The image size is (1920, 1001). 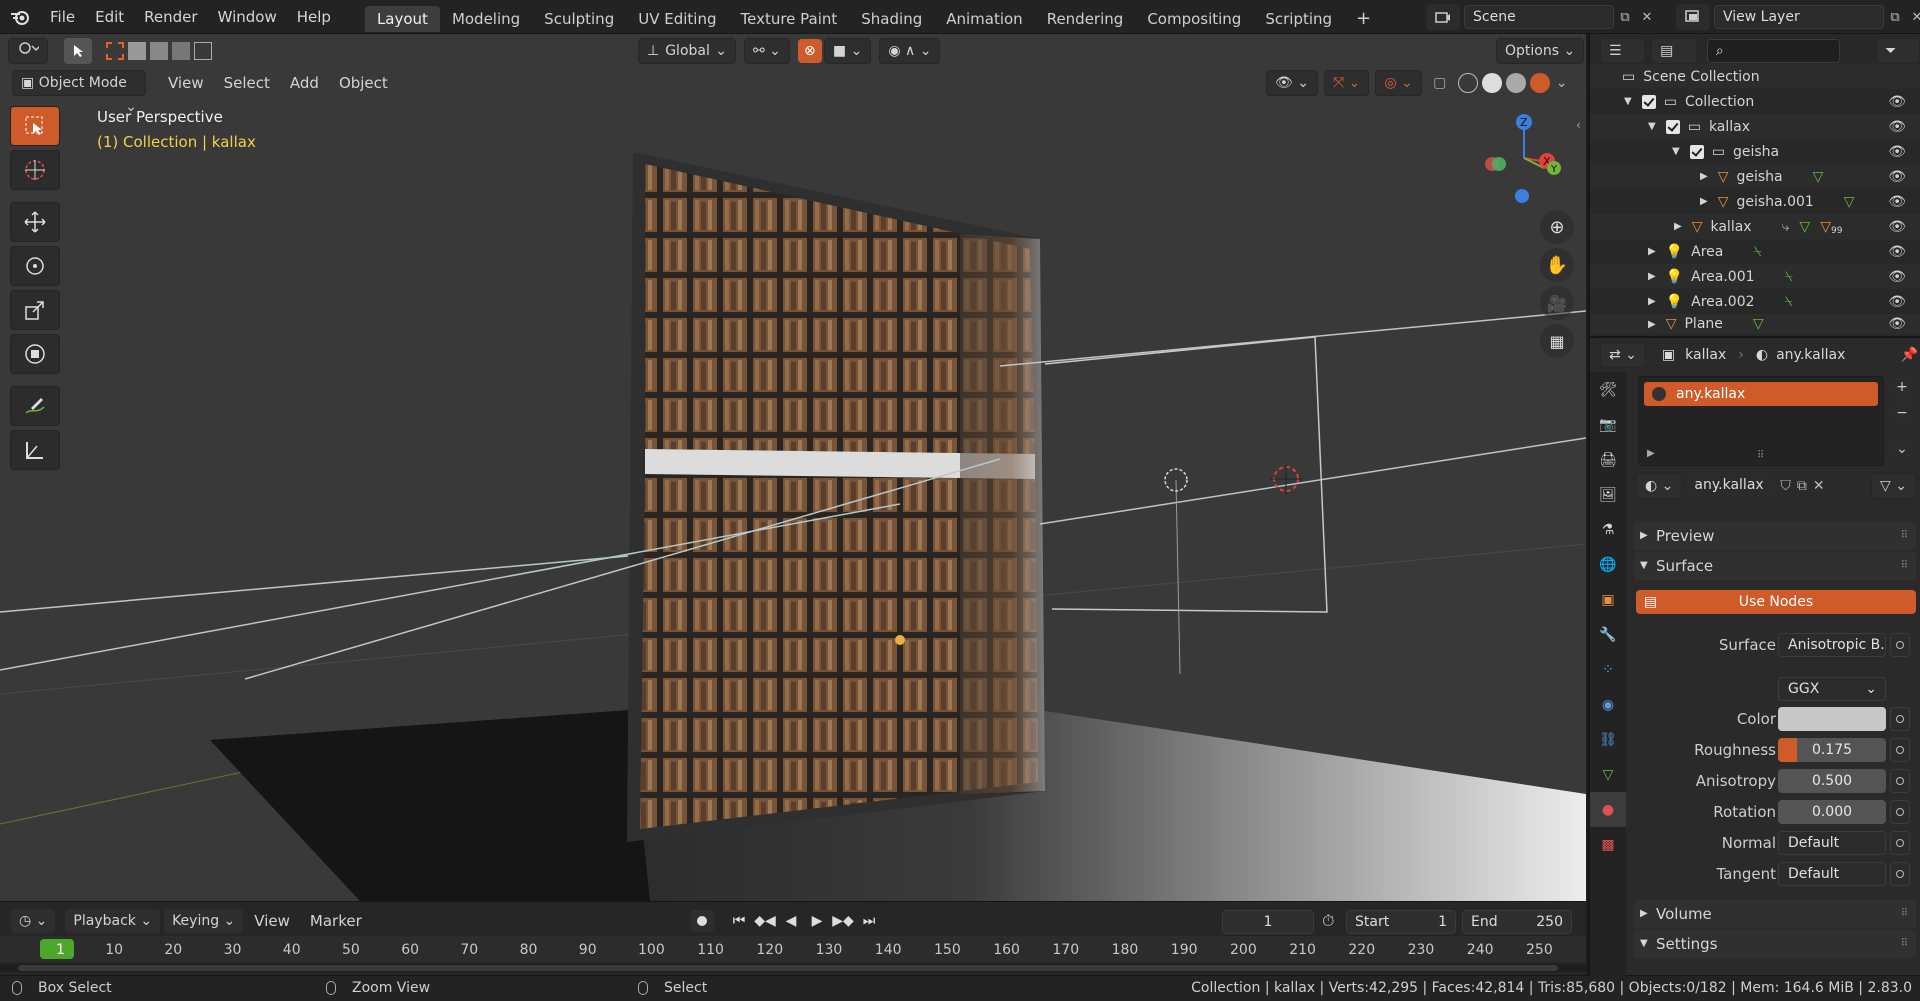 What do you see at coordinates (1608, 424) in the screenshot?
I see `tab-render: 📷` at bounding box center [1608, 424].